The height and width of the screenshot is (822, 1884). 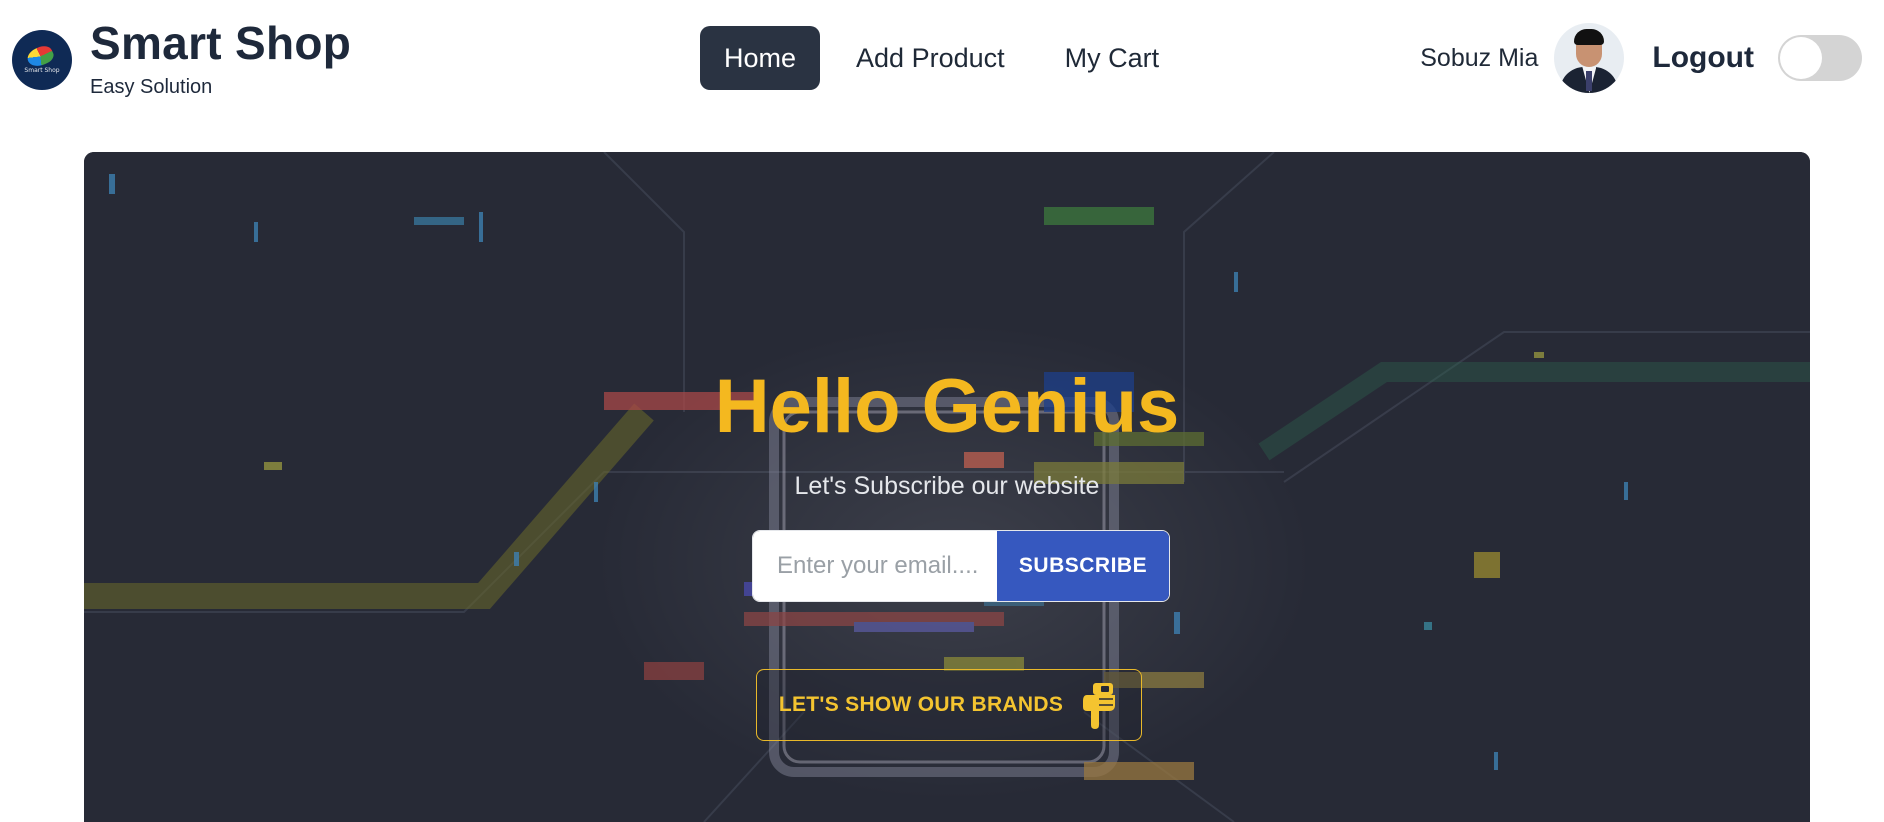 I want to click on nav-add-product: Add Product, so click(x=930, y=58).